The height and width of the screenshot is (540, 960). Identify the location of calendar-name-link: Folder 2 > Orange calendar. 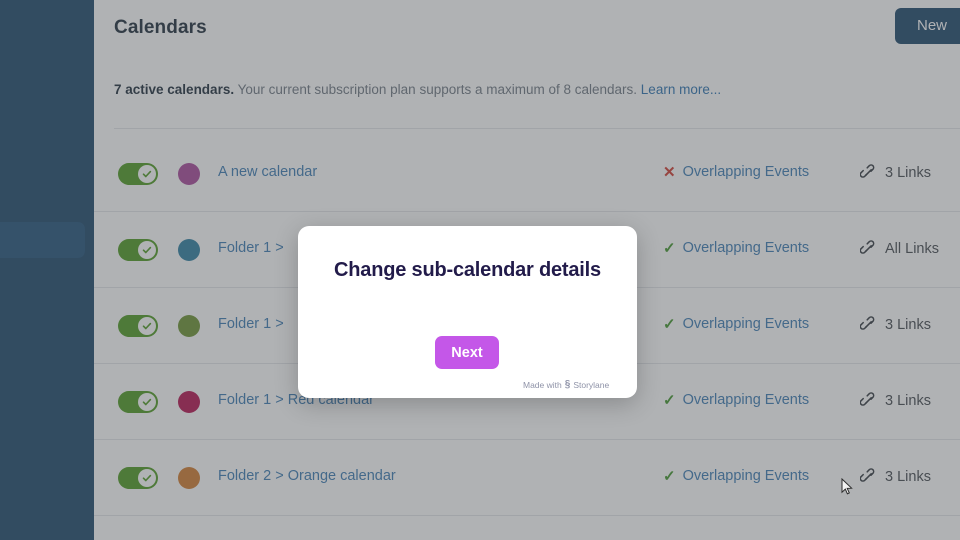
(307, 476).